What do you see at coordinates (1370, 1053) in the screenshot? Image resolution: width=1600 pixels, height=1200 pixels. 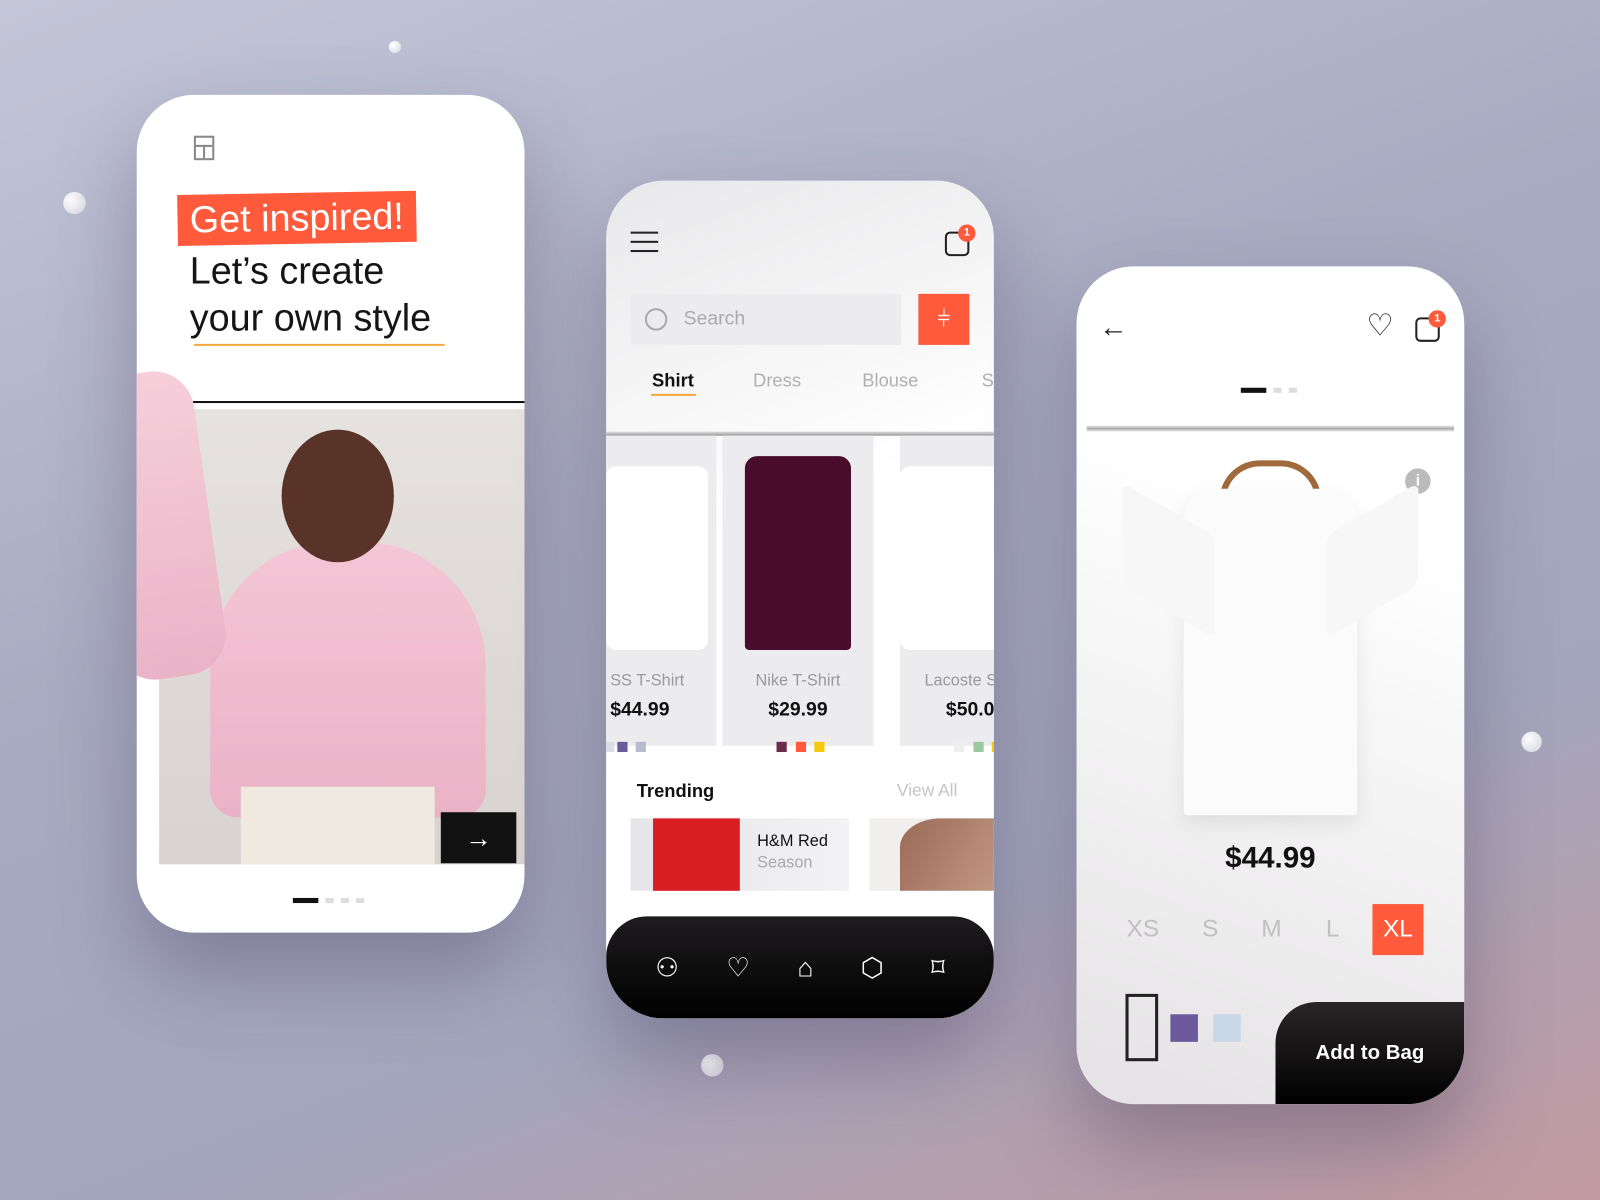 I see `add-to-bag-button: Add to Bag` at bounding box center [1370, 1053].